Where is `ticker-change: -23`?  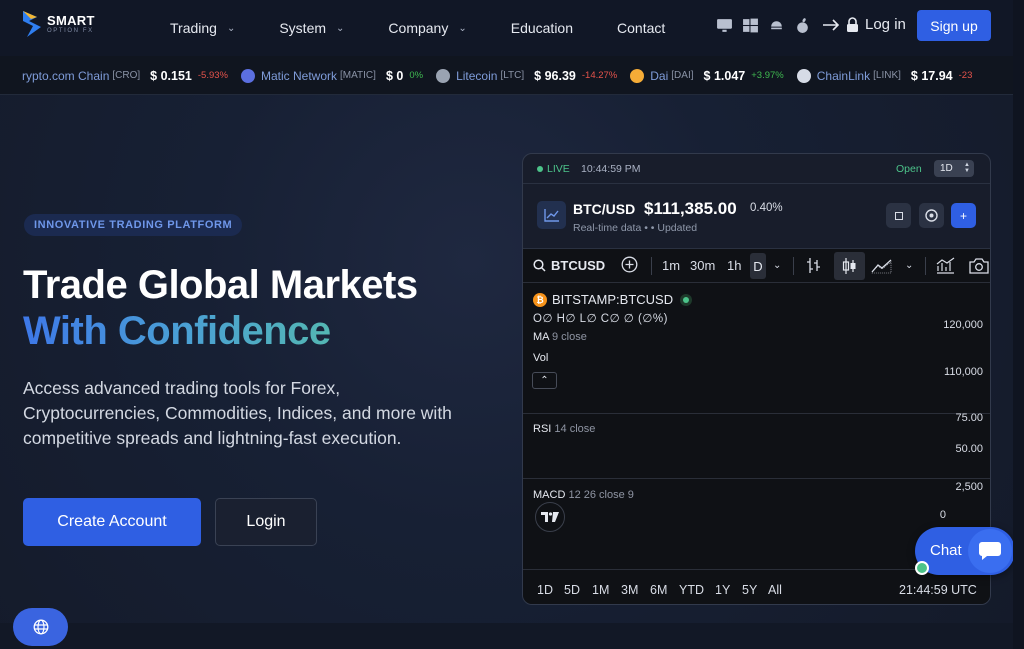 ticker-change: -23 is located at coordinates (965, 75).